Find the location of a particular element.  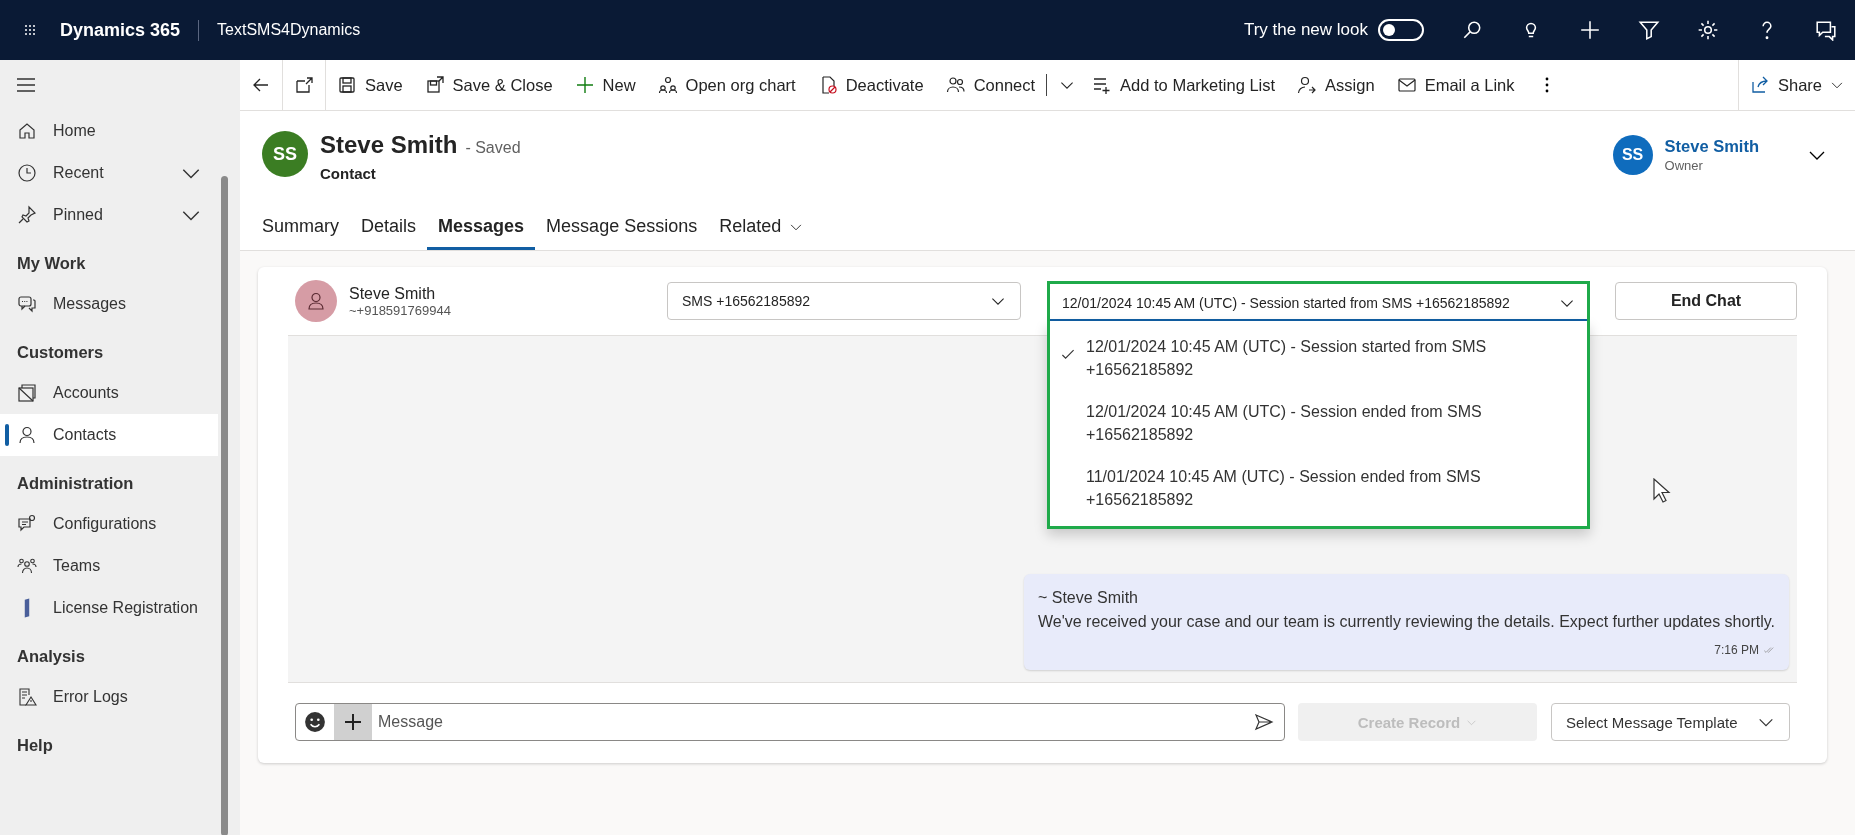

popout-icon is located at coordinates (304, 85).